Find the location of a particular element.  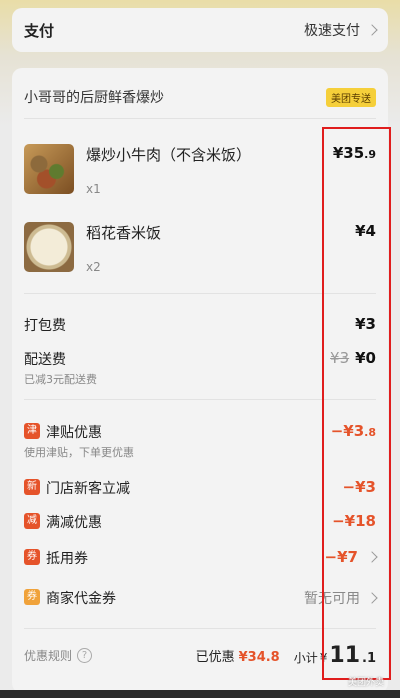

subtotal-label: 小计 is located at coordinates (305, 657).